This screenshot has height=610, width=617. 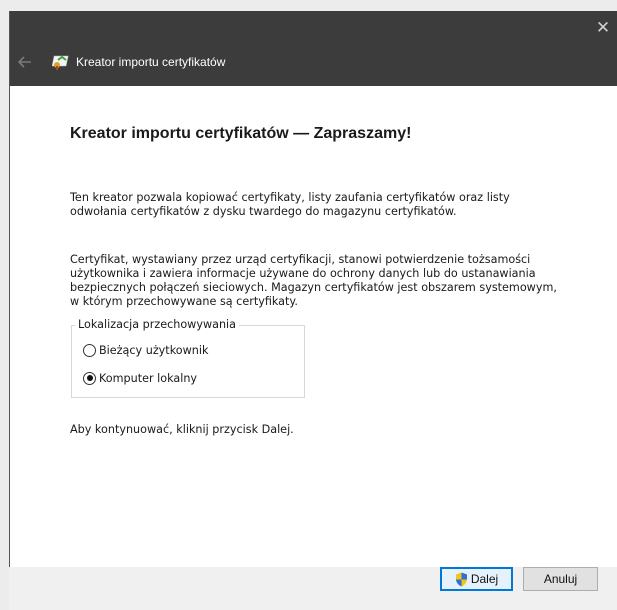 I want to click on radio-current-user: Bieżący użytkownik, so click(x=145, y=350).